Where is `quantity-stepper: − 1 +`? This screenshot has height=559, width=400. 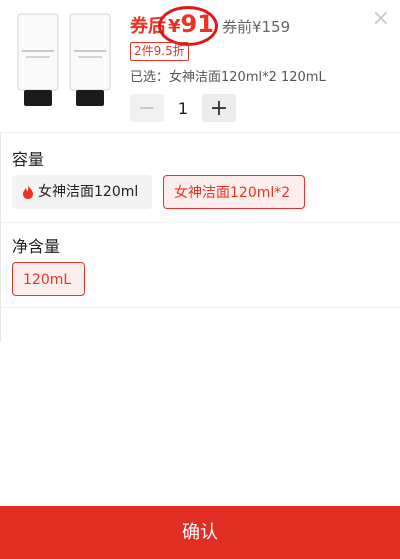
quantity-stepper: − 1 + is located at coordinates (183, 108).